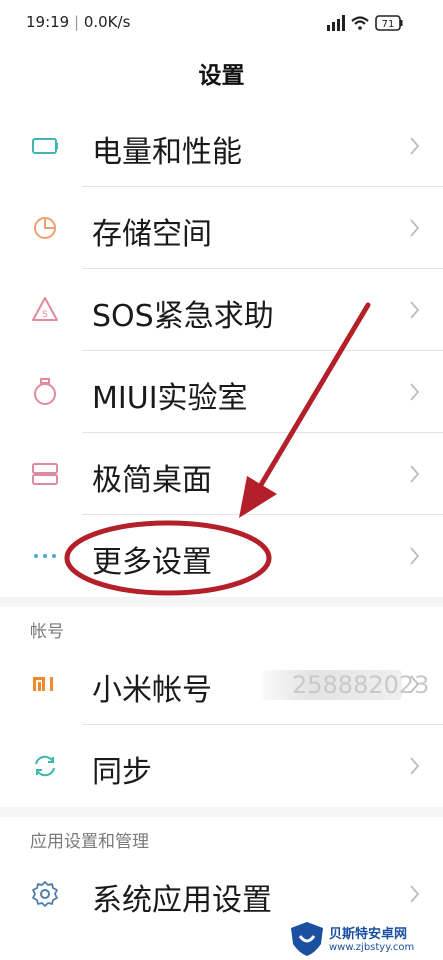 This screenshot has width=443, height=960. I want to click on status-icons: 71, so click(372, 23).